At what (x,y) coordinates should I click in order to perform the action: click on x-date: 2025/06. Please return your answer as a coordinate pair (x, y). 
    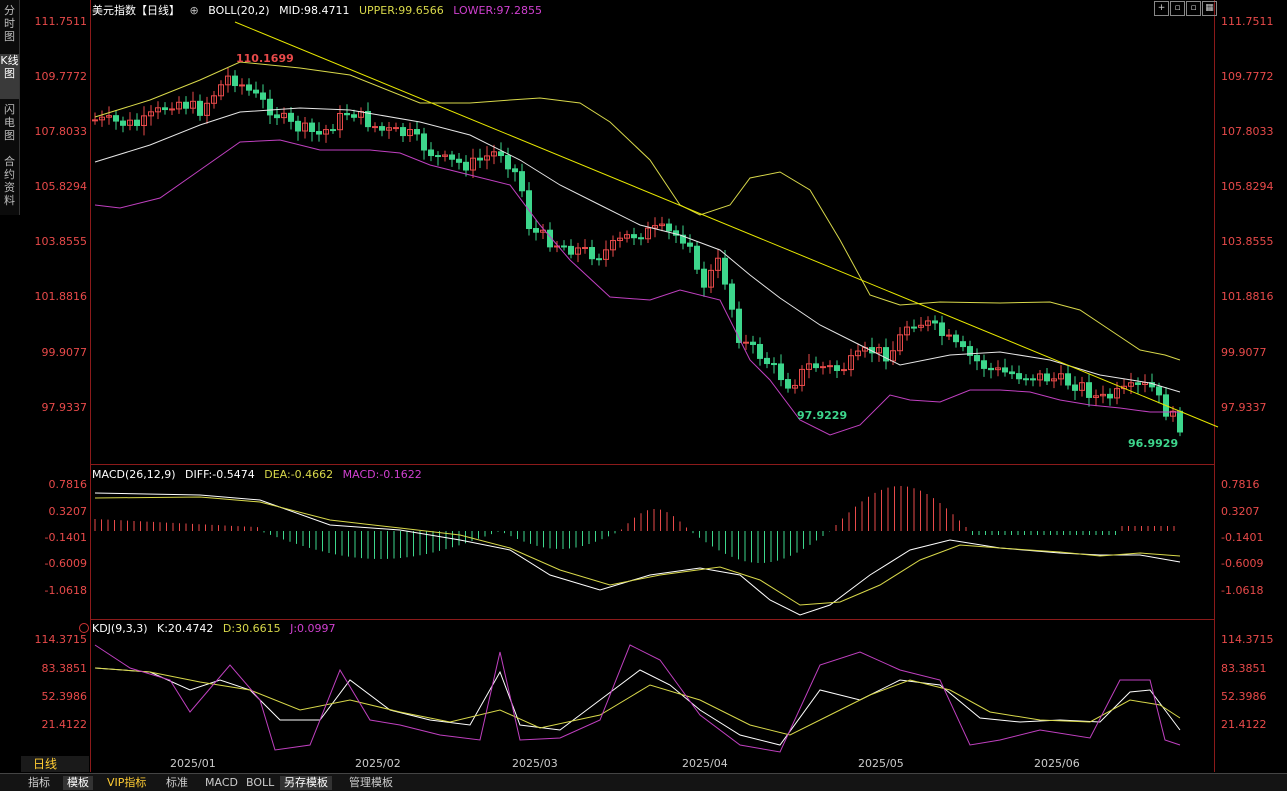
    Looking at the image, I should click on (1057, 763).